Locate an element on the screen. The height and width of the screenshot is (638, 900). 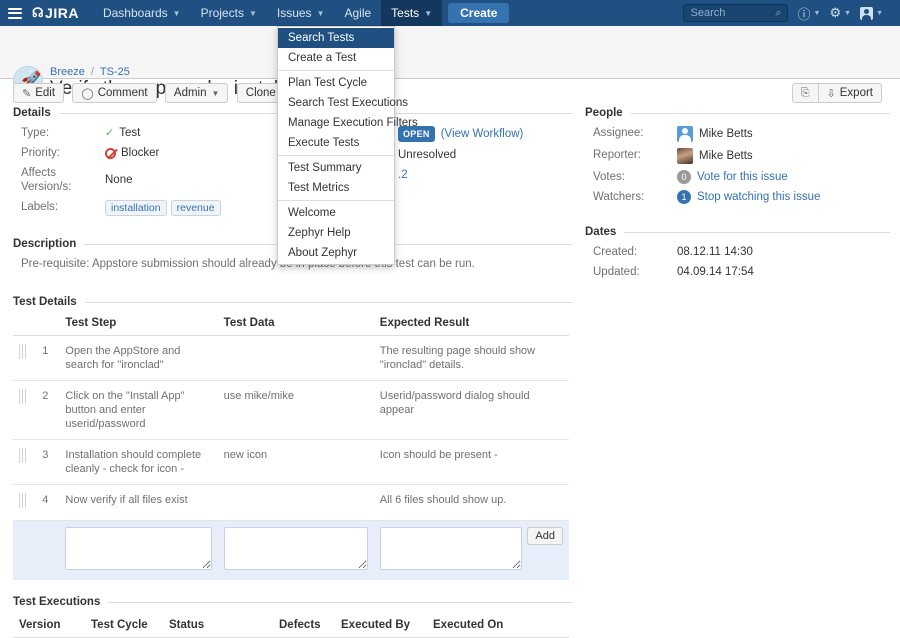
priority-value-label: Blocker is located at coordinates (140, 153).